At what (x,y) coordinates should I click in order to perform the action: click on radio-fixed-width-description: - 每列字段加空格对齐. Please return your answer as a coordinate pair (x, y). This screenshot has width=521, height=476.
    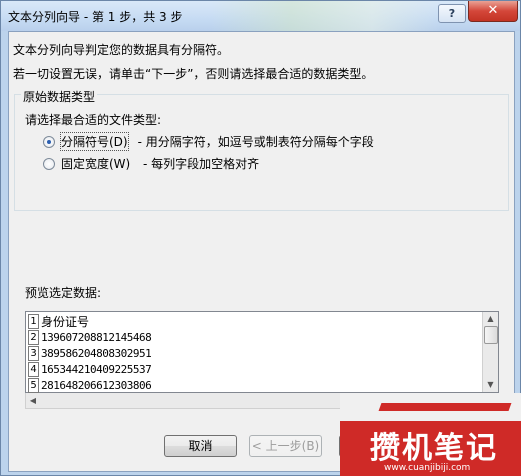
    Looking at the image, I should click on (201, 164).